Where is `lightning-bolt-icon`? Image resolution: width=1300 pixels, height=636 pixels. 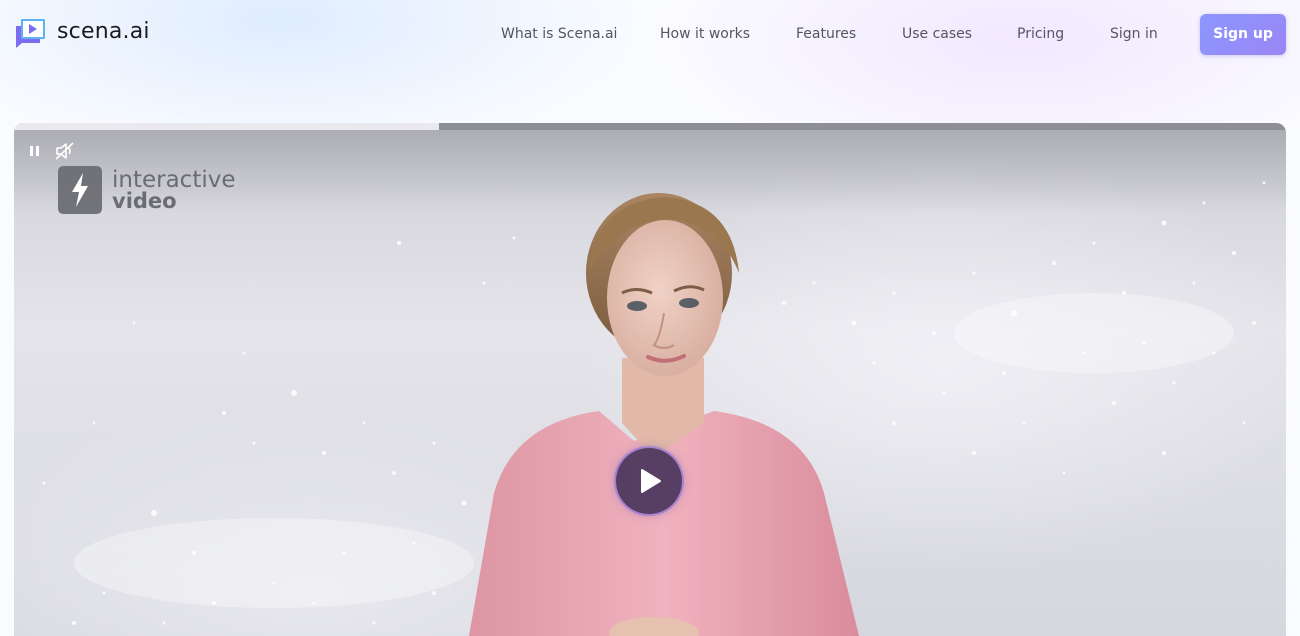 lightning-bolt-icon is located at coordinates (80, 190).